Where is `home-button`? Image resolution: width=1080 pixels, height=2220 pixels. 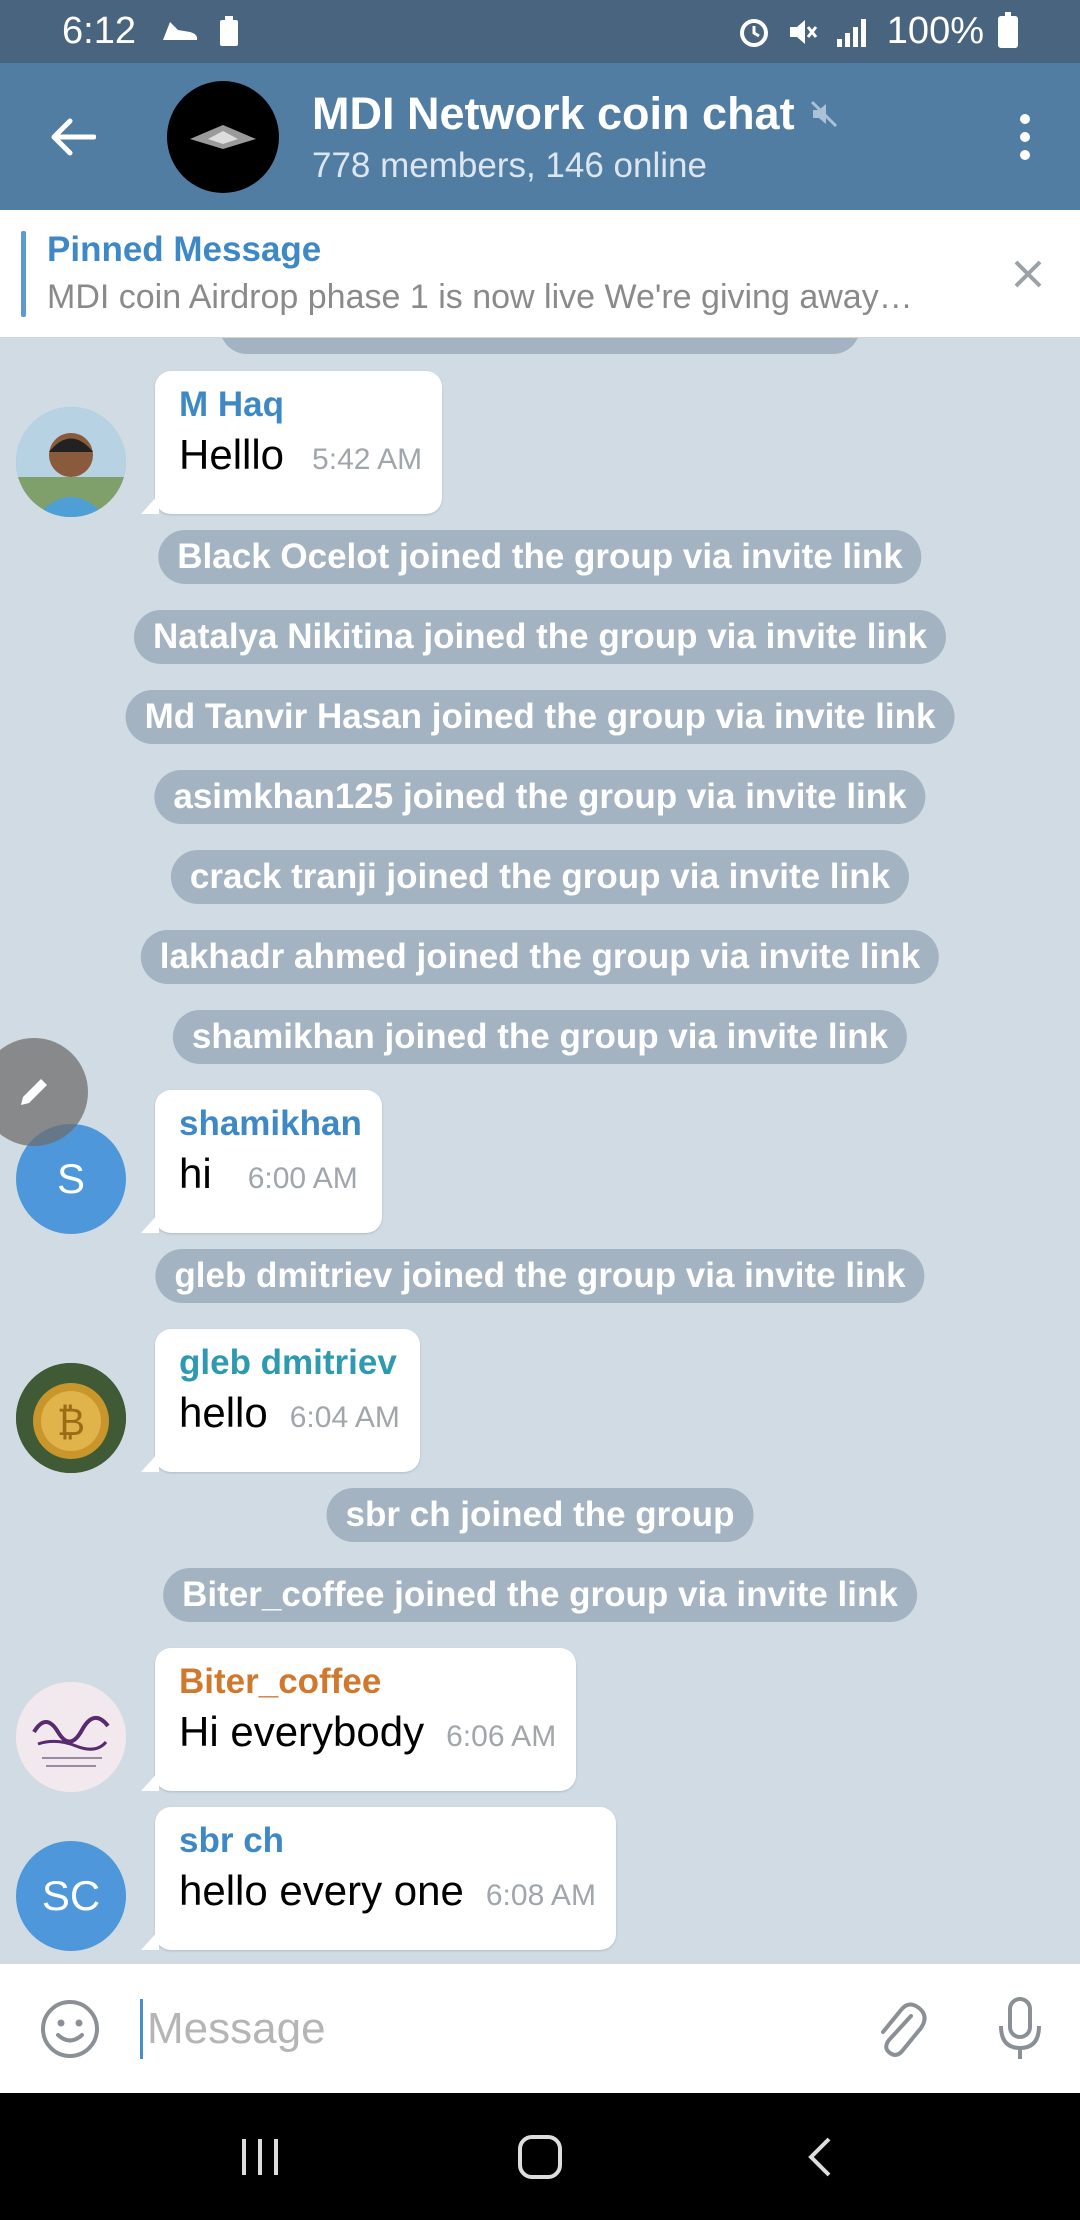
home-button is located at coordinates (540, 2157).